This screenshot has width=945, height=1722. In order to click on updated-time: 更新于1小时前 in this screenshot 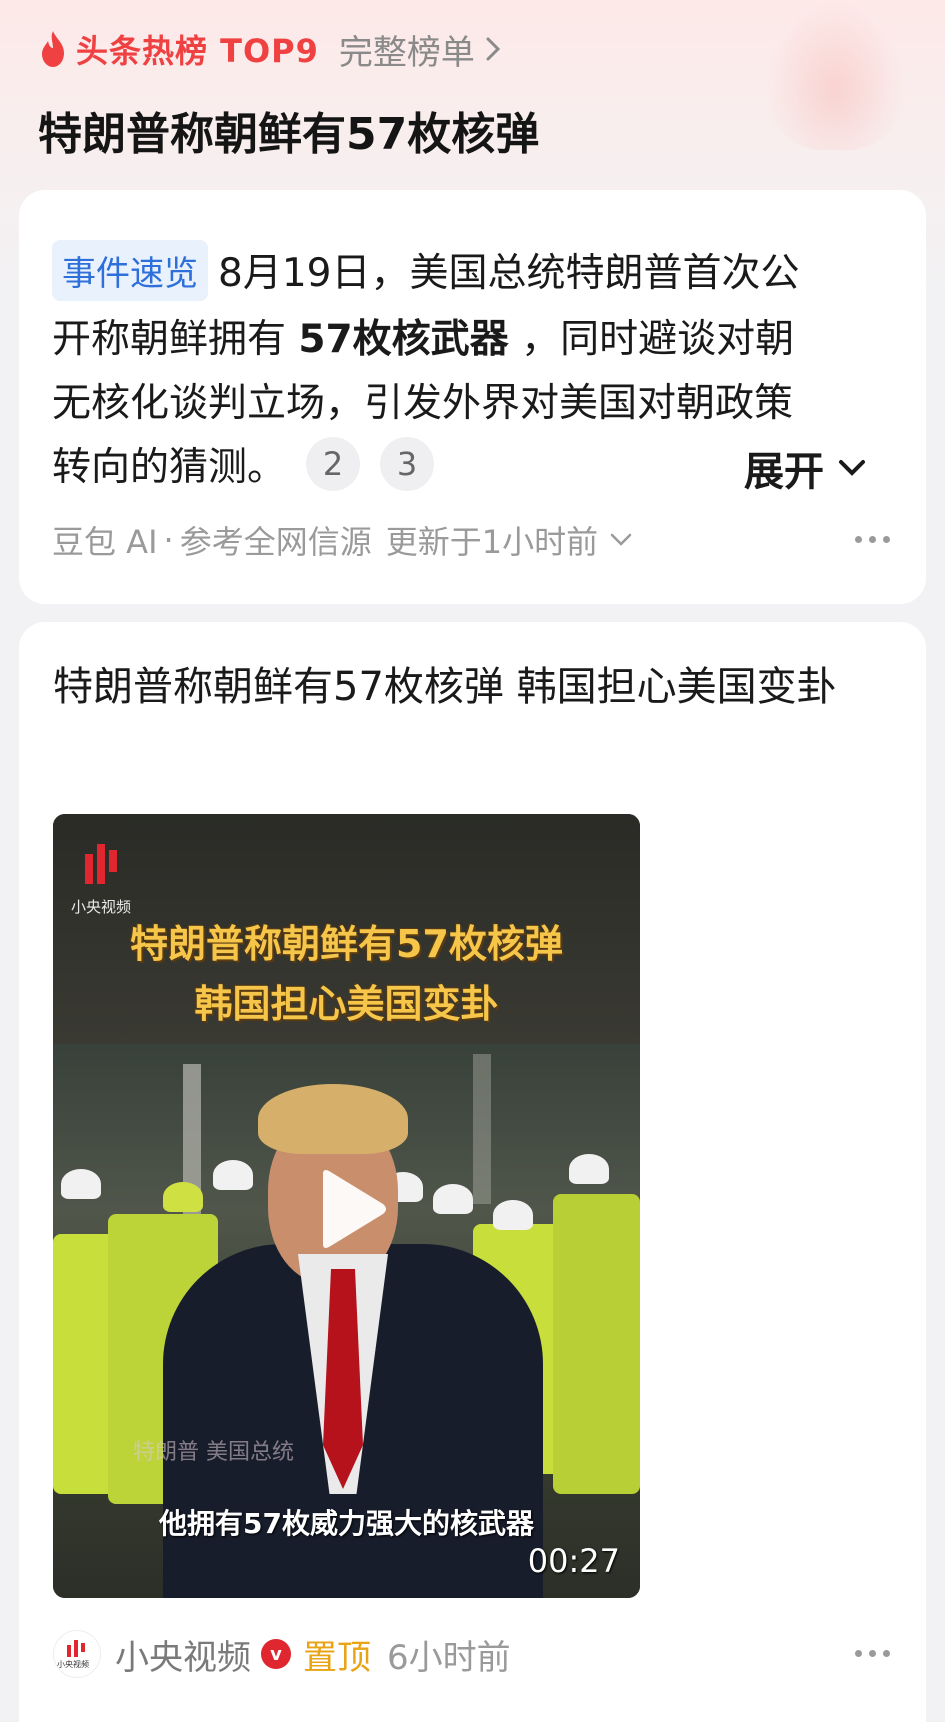, I will do `click(492, 542)`.